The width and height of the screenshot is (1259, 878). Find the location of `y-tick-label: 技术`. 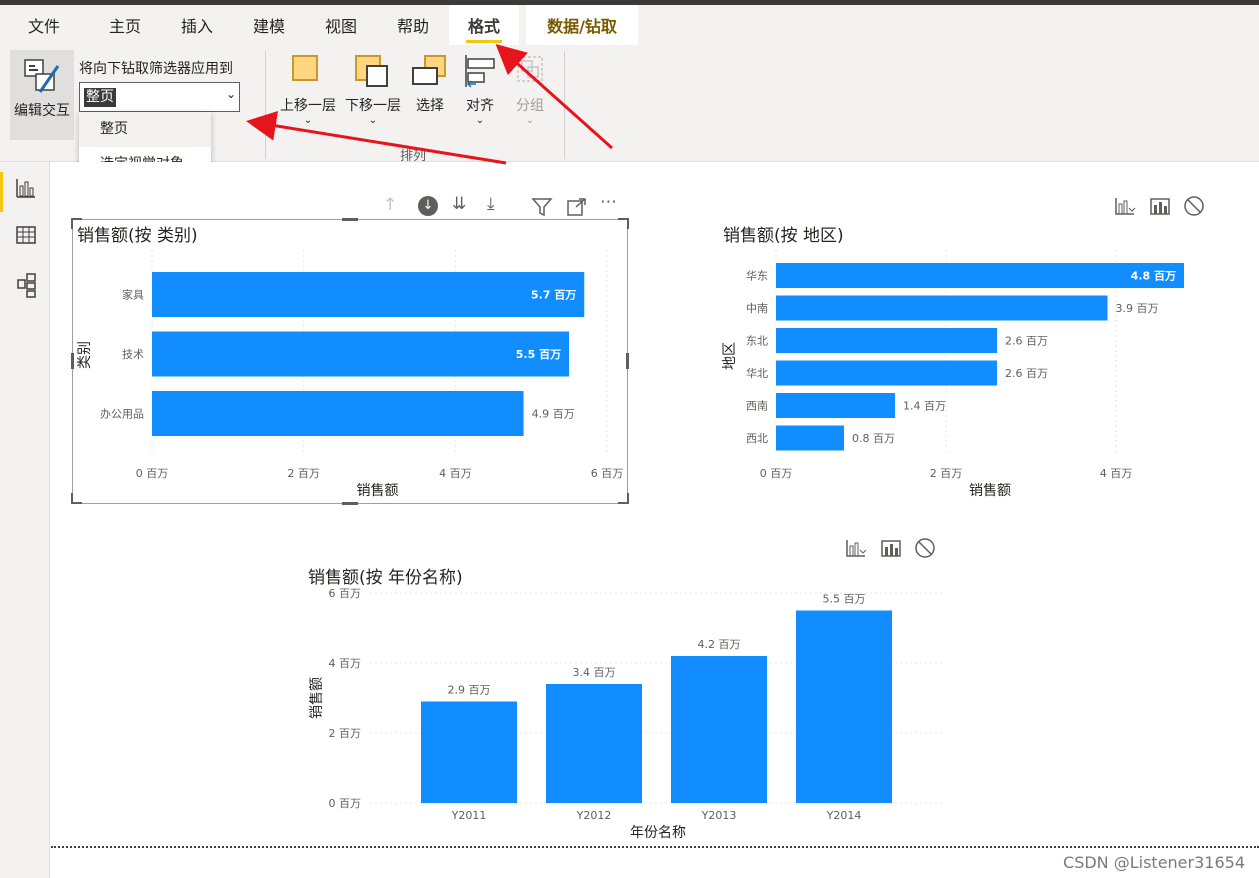

y-tick-label: 技术 is located at coordinates (133, 354).